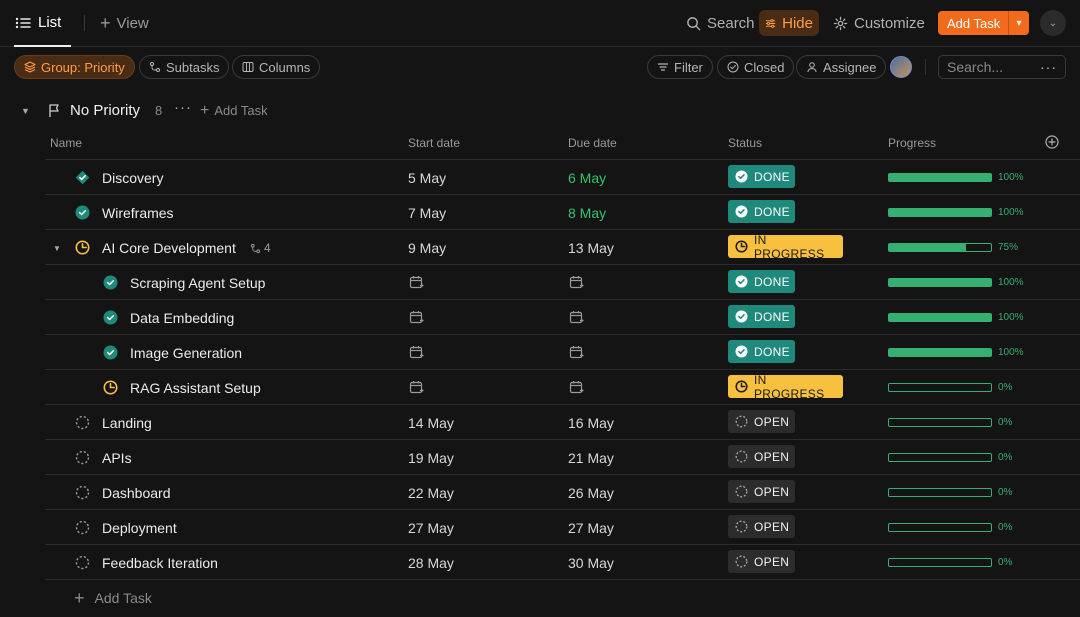  What do you see at coordinates (591, 423) in the screenshot?
I see `due-date: 16 May` at bounding box center [591, 423].